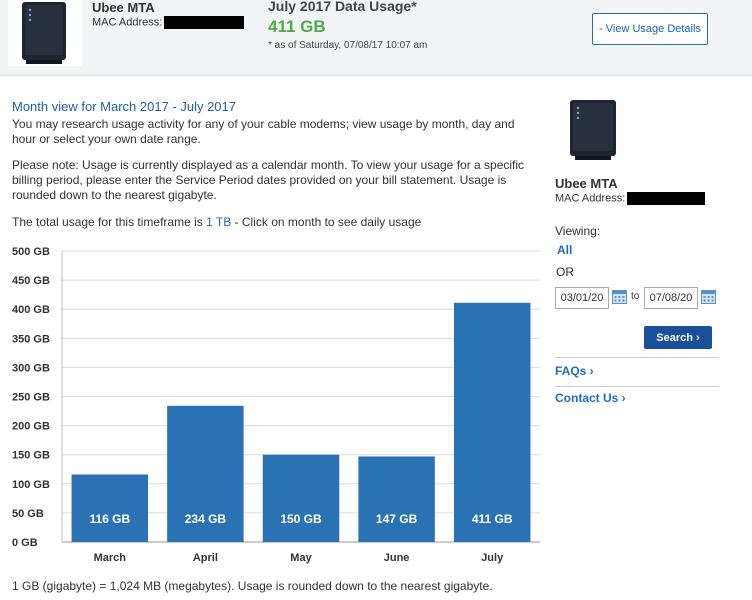  I want to click on x-tick-label: April, so click(205, 558).